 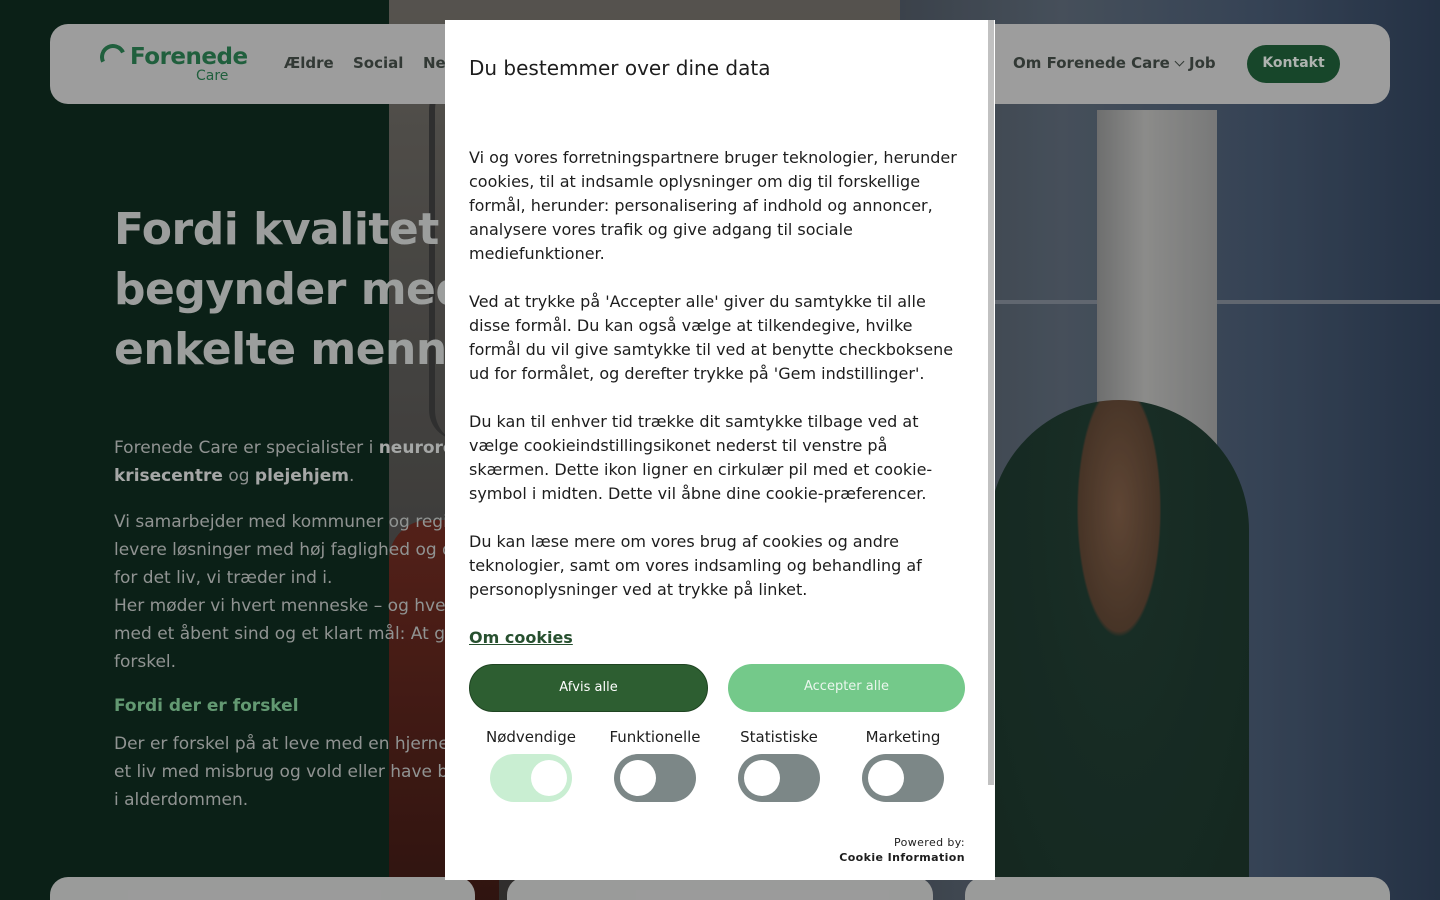 I want to click on consent-title: Du bestemmer over dine data, so click(x=620, y=68).